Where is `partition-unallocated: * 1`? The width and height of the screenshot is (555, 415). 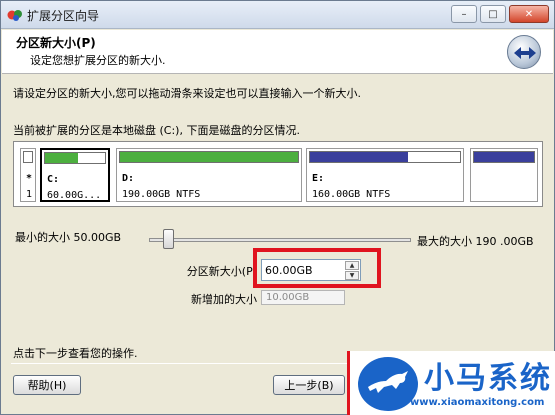 partition-unallocated: * 1 is located at coordinates (28, 175).